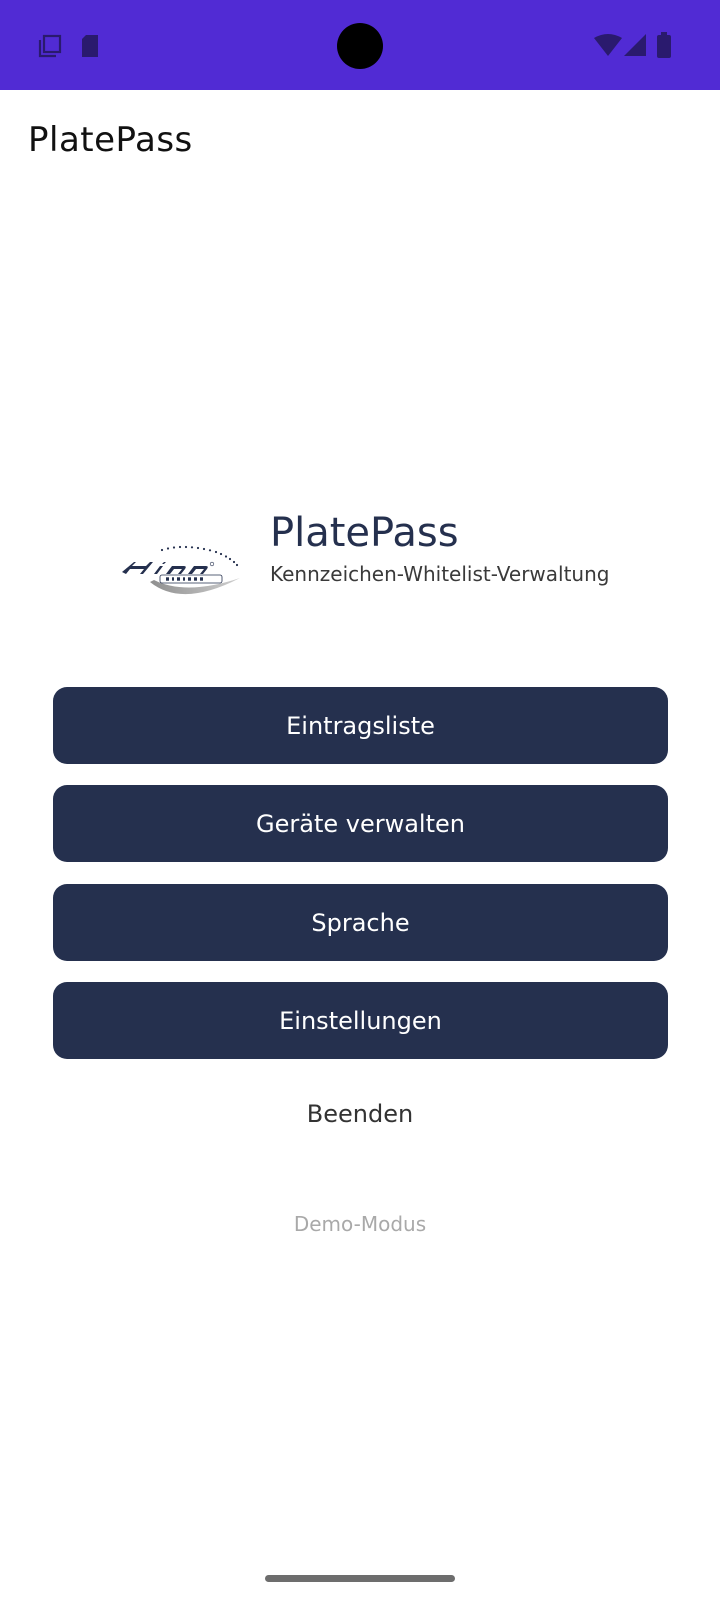 The image size is (720, 1600). I want to click on exit-button: Beenden, so click(360, 1114).